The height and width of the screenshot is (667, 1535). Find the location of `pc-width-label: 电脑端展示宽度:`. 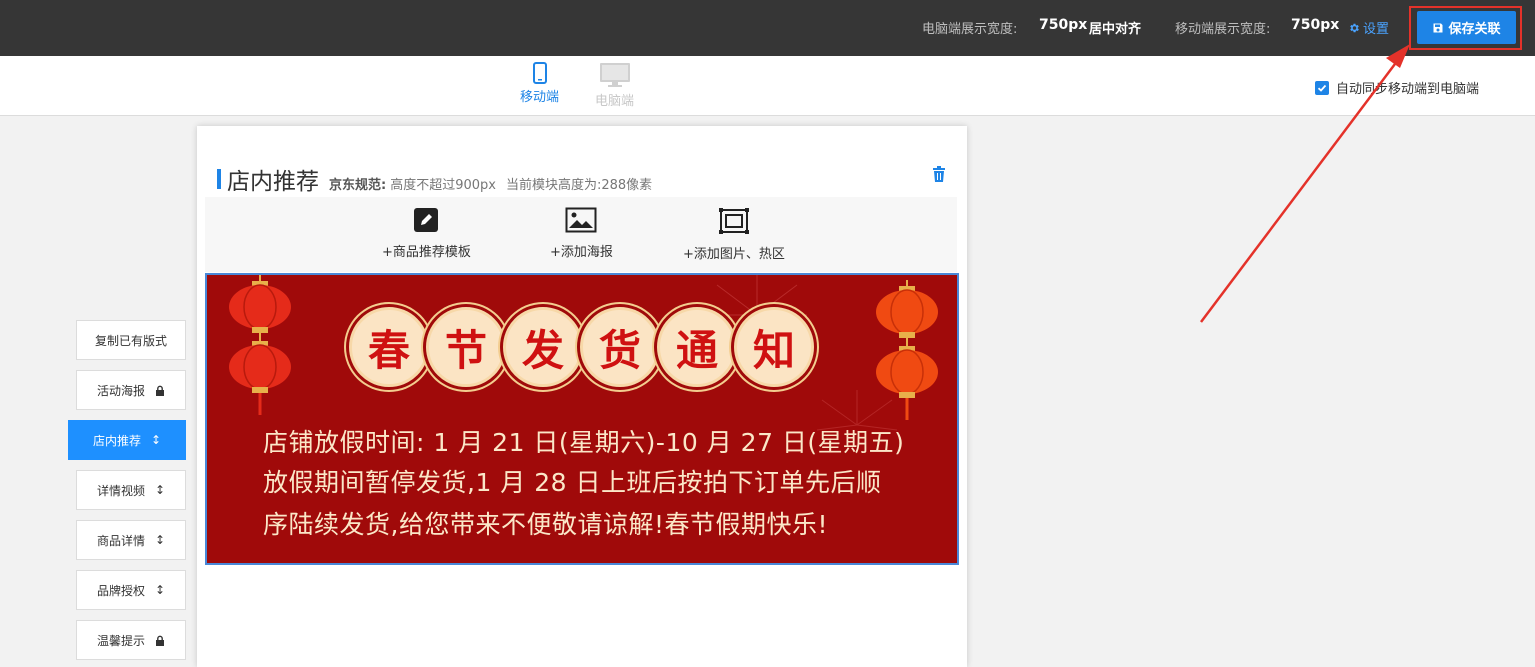

pc-width-label: 电脑端展示宽度: is located at coordinates (970, 29).